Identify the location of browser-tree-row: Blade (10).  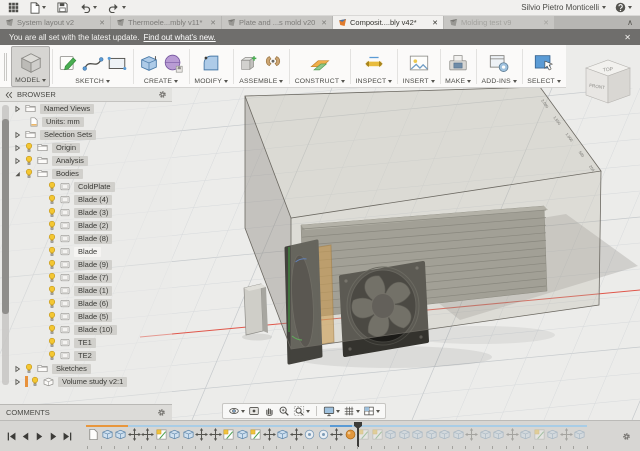
(86, 329).